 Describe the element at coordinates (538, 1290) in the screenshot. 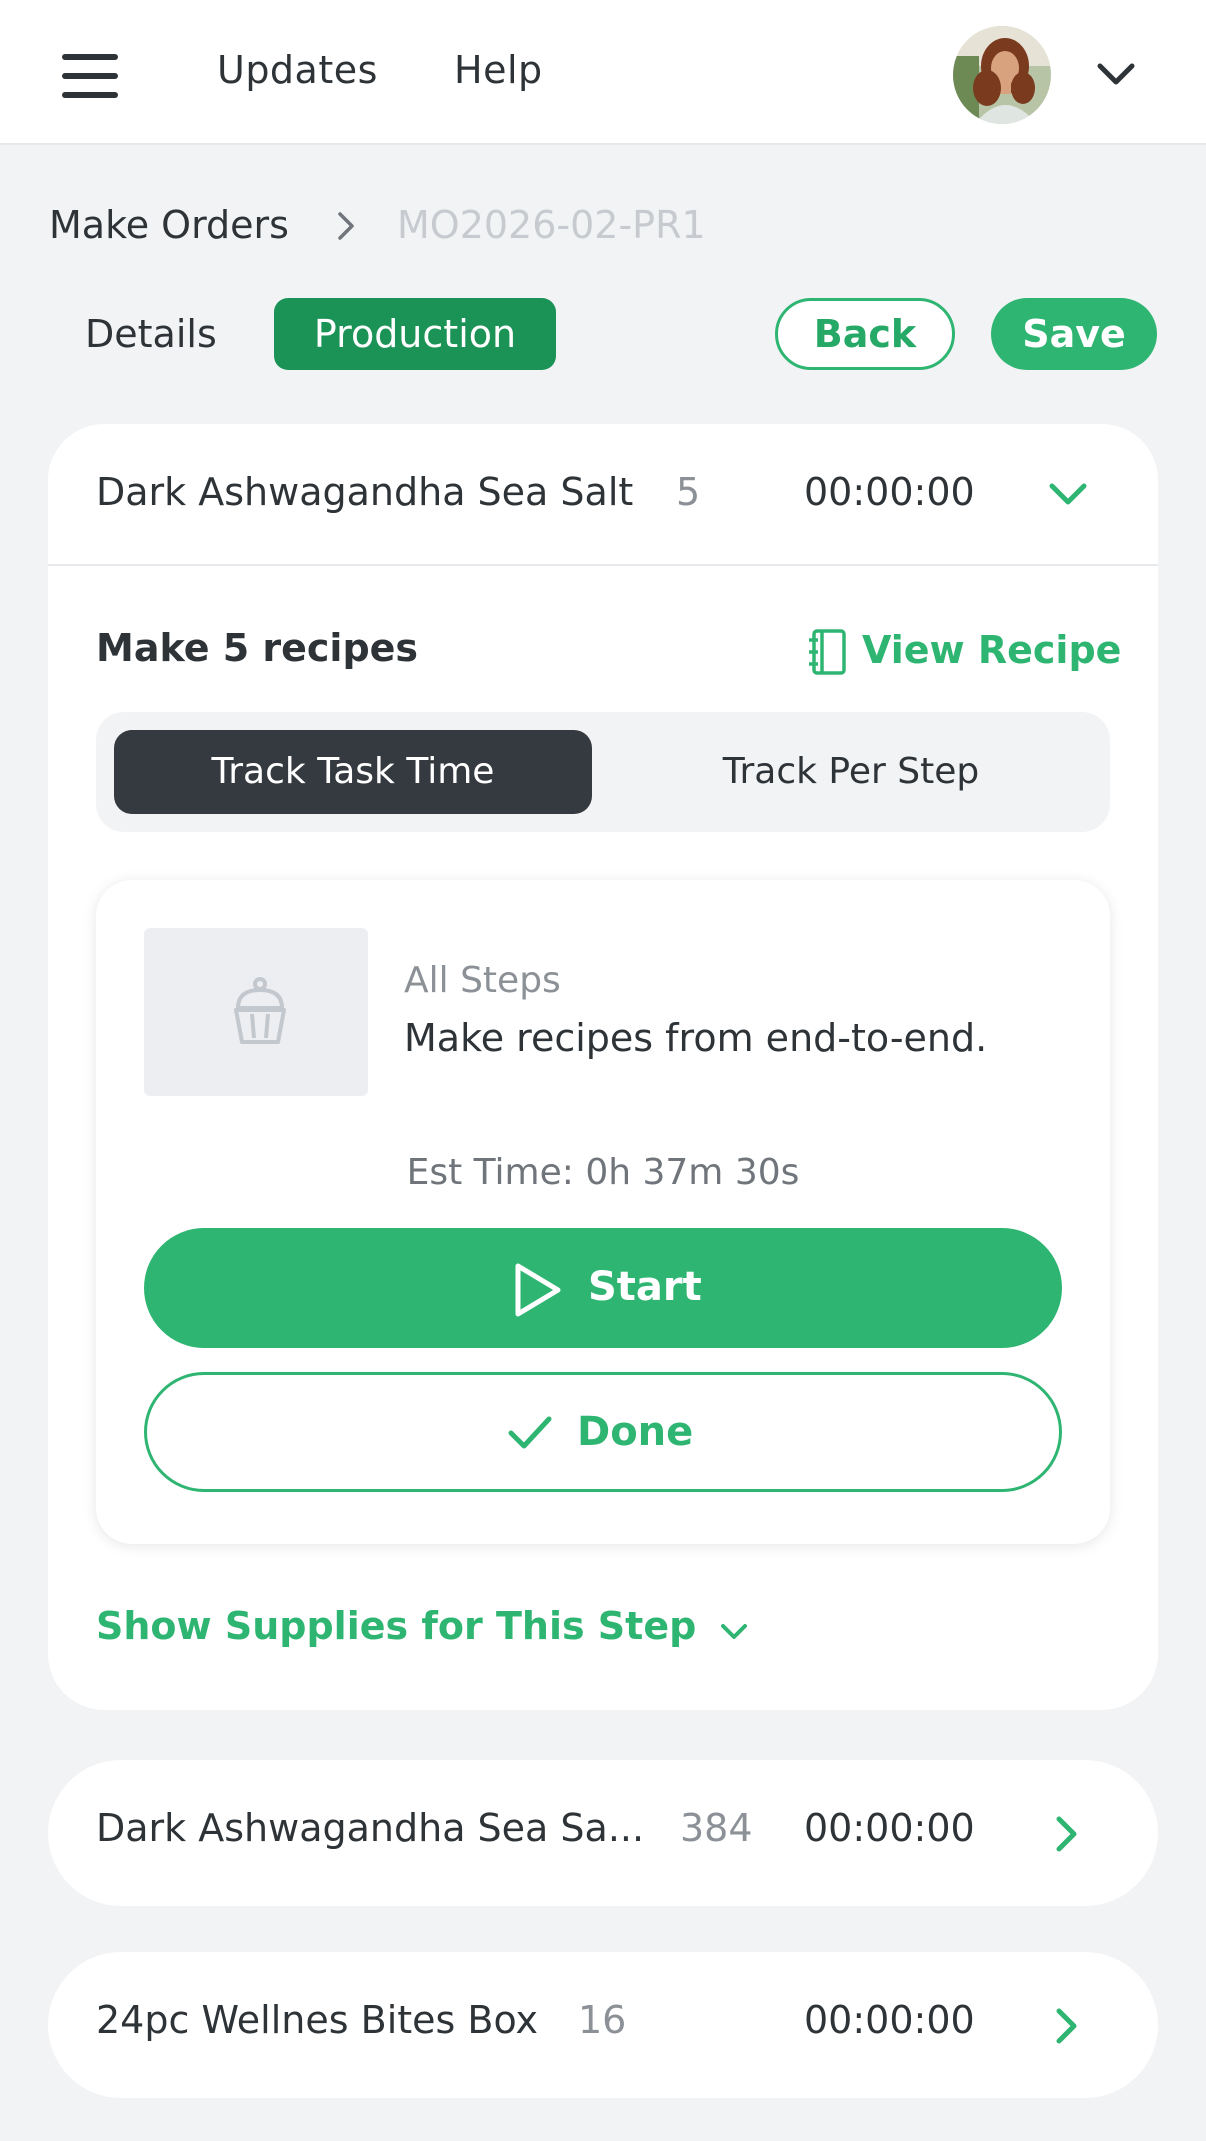

I see `play-icon` at that location.